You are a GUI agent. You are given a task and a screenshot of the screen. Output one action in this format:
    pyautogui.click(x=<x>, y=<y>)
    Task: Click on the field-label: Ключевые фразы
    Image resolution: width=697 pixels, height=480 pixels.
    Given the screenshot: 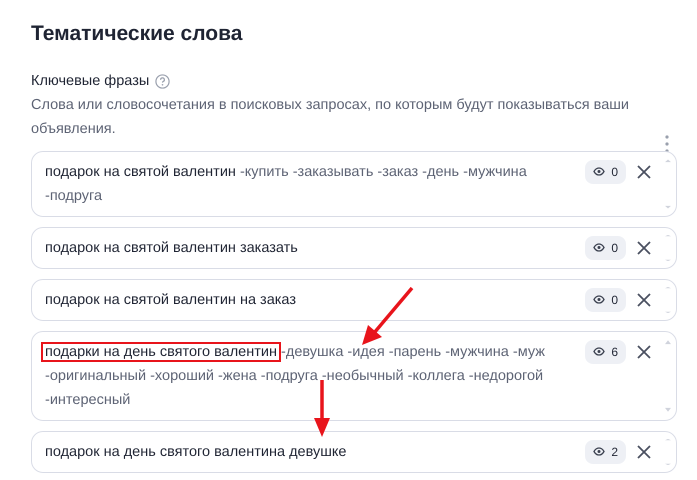 What is the action you would take?
    pyautogui.click(x=90, y=81)
    